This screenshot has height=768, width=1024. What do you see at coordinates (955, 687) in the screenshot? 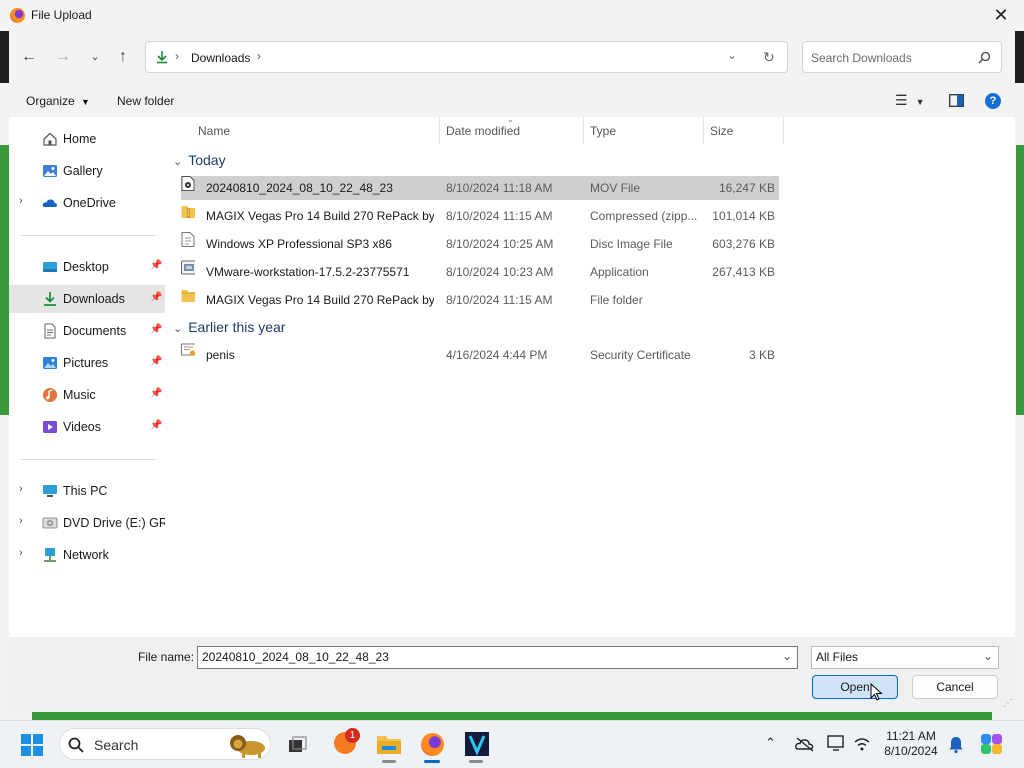
I see `cancel-button: Cancel` at bounding box center [955, 687].